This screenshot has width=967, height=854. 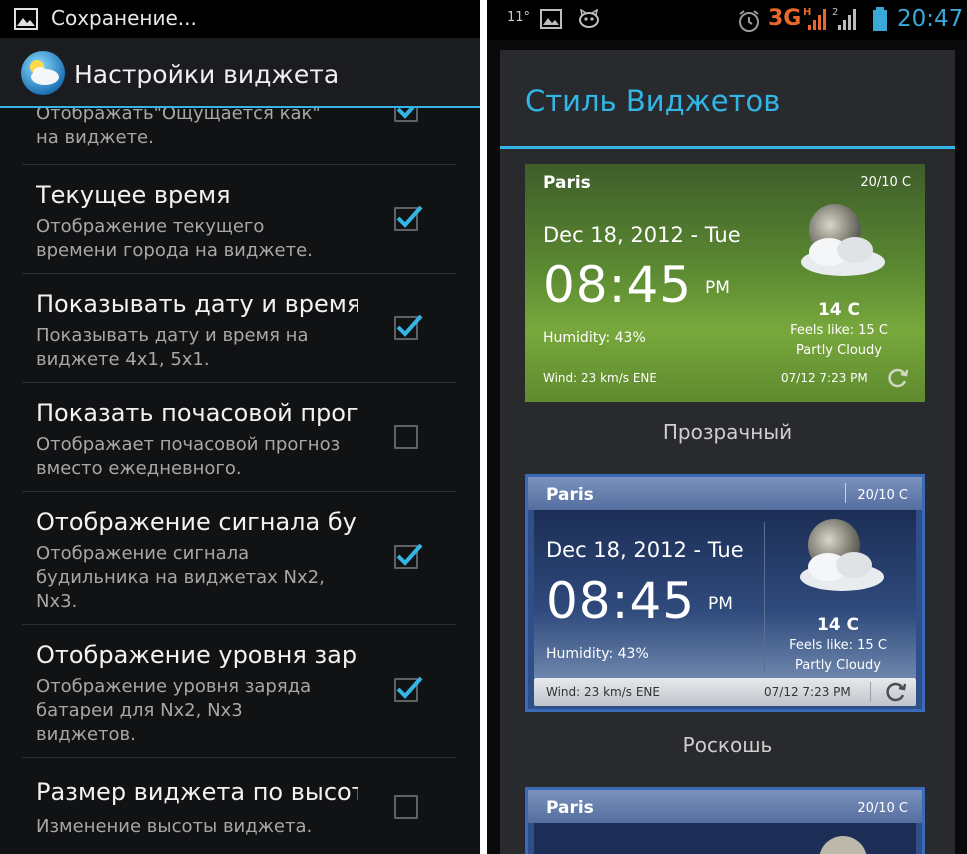 I want to click on page-title: Настройки виджета, so click(x=207, y=74).